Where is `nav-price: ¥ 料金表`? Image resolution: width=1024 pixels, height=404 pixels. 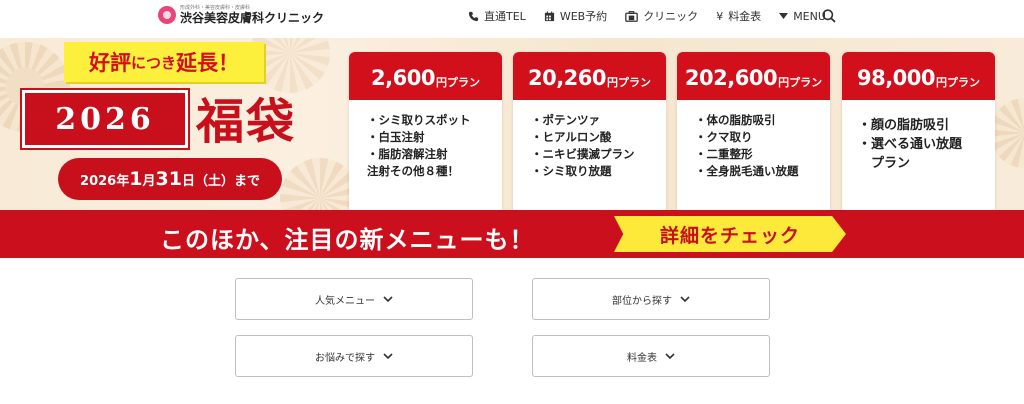
nav-price: ¥ 料金表 is located at coordinates (738, 16).